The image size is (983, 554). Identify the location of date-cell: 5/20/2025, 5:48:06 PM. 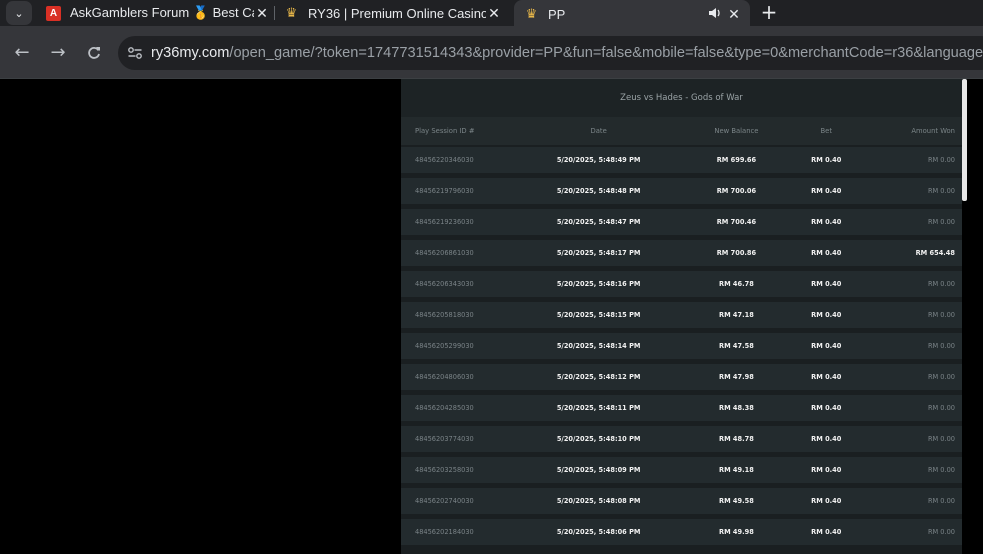
(598, 532).